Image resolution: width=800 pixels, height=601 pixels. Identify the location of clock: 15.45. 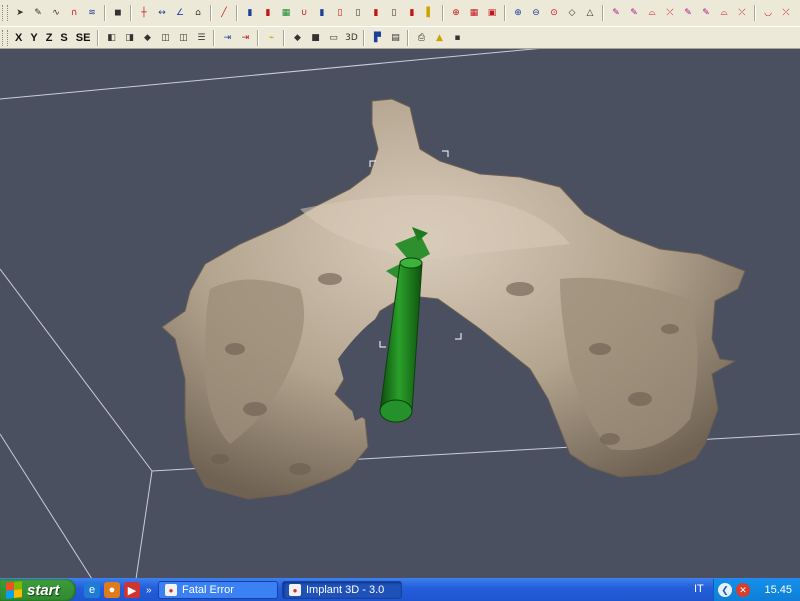
(778, 590).